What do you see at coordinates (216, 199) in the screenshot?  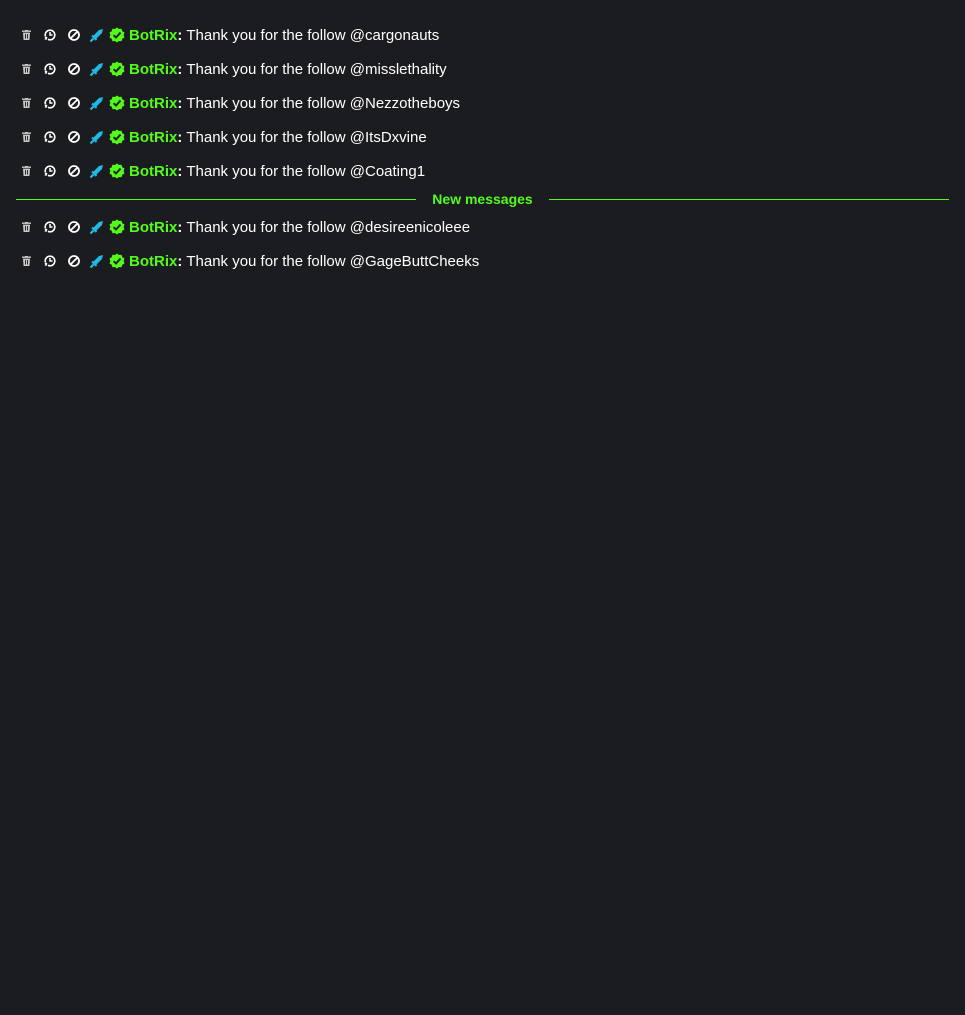 I see `divider-line-left` at bounding box center [216, 199].